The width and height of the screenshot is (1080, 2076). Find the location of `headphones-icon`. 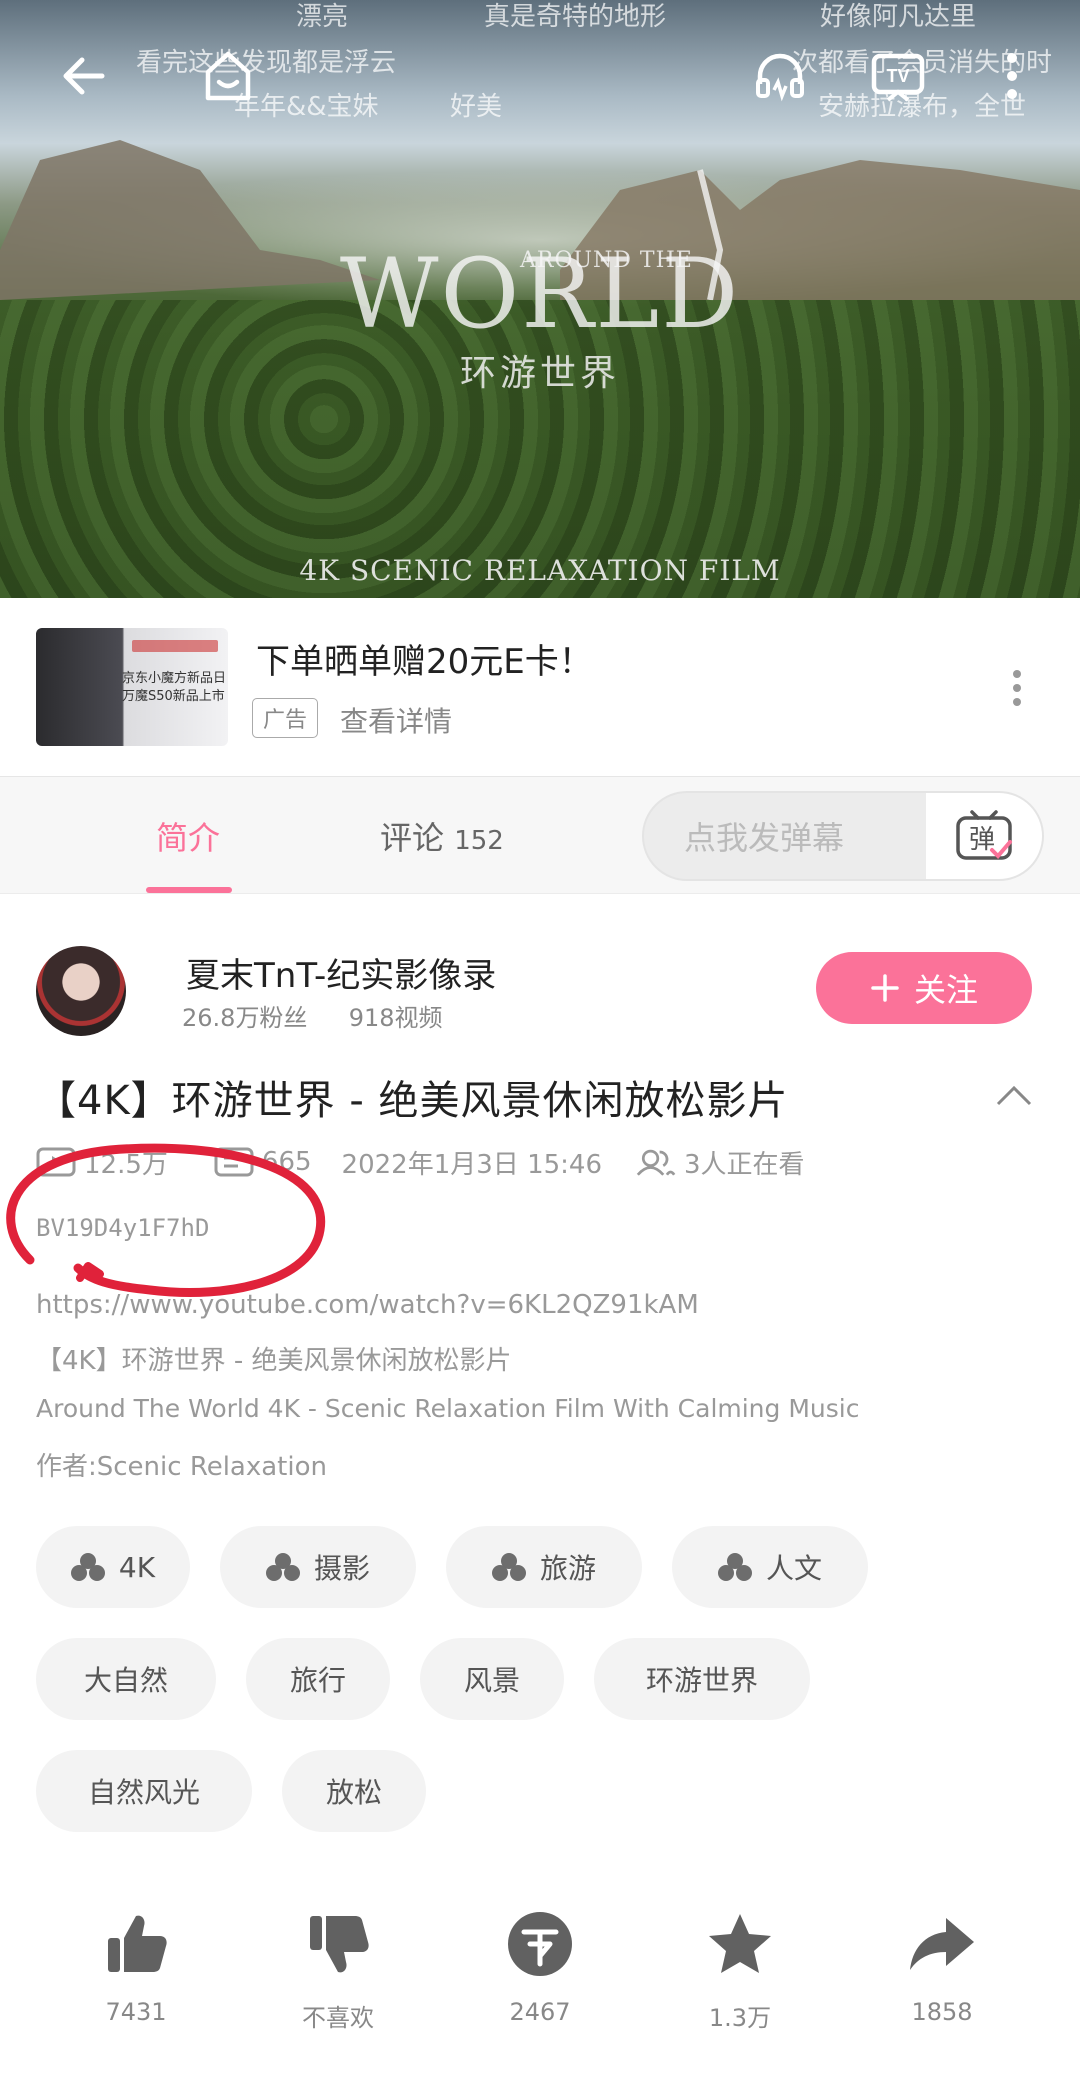

headphones-icon is located at coordinates (780, 77).